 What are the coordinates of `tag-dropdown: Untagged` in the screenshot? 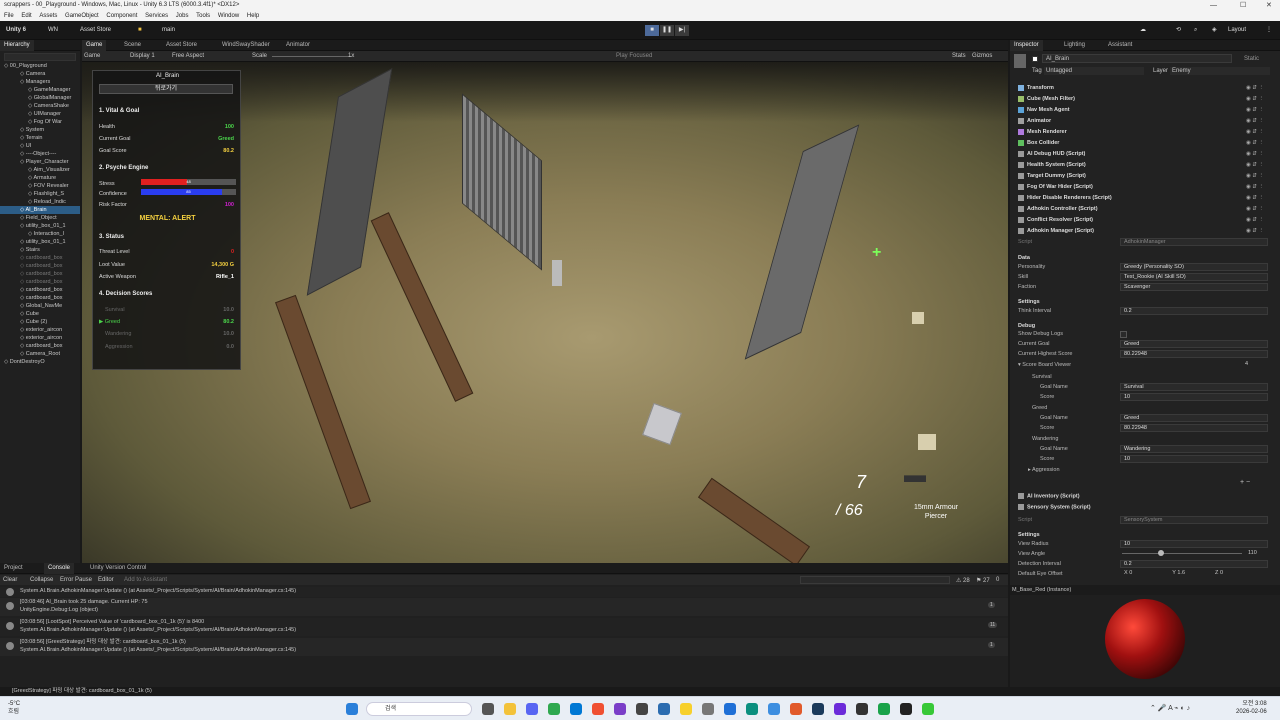 It's located at (1094, 71).